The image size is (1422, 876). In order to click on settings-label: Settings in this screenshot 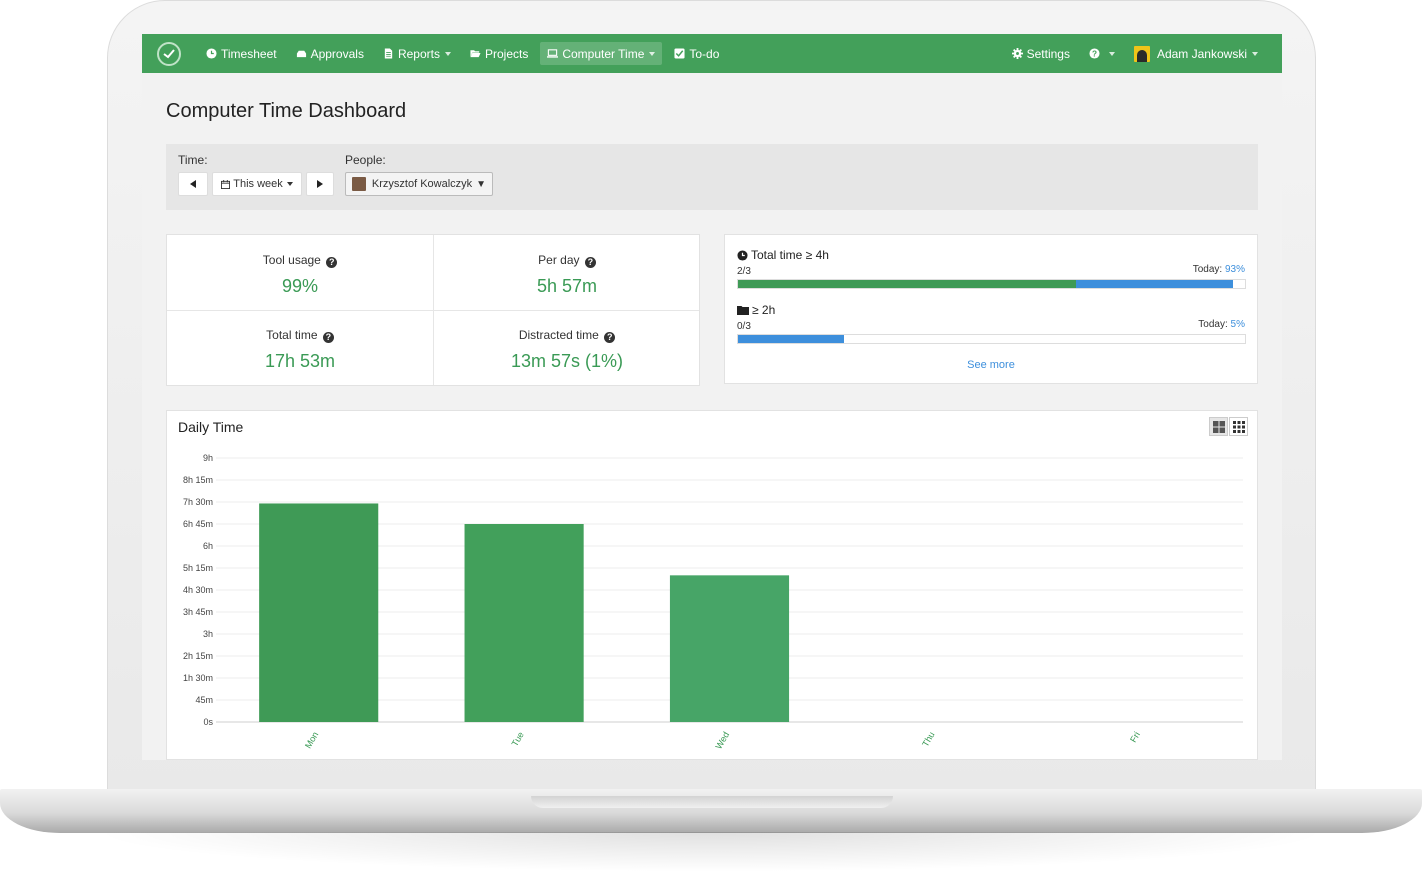, I will do `click(1048, 53)`.